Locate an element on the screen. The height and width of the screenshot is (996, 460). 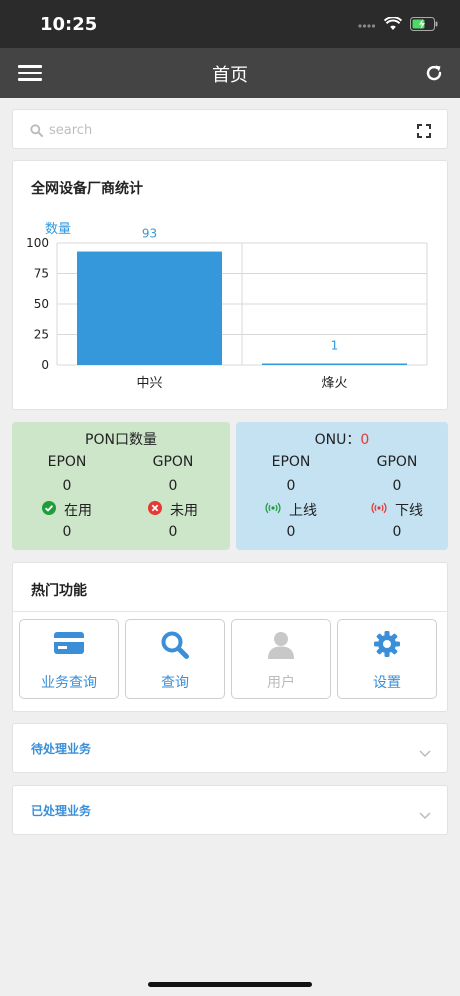
online-label: 上线 is located at coordinates (303, 511).